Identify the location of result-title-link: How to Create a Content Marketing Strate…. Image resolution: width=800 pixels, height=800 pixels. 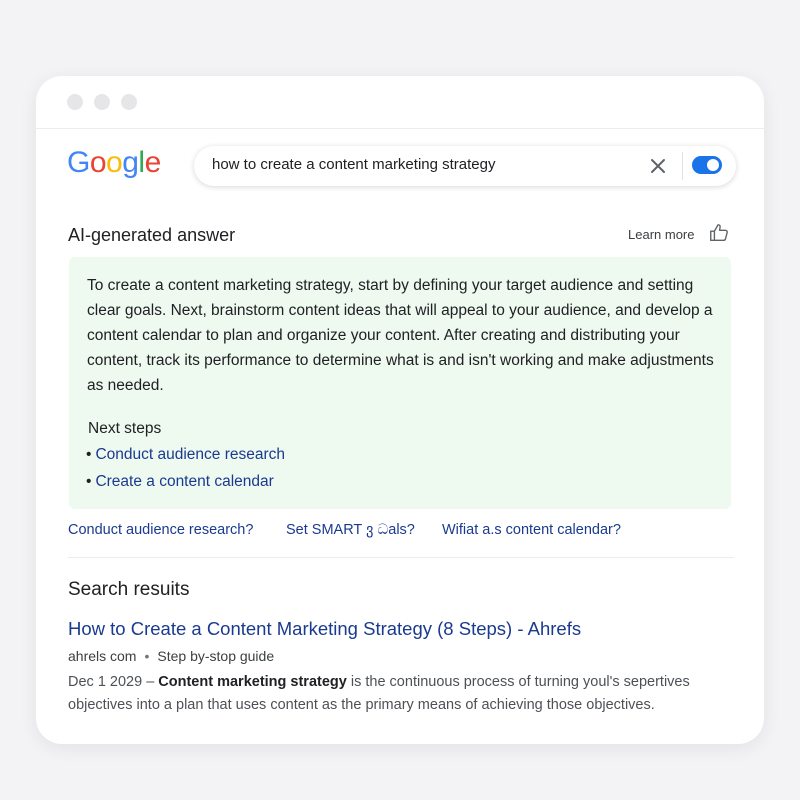
(324, 629).